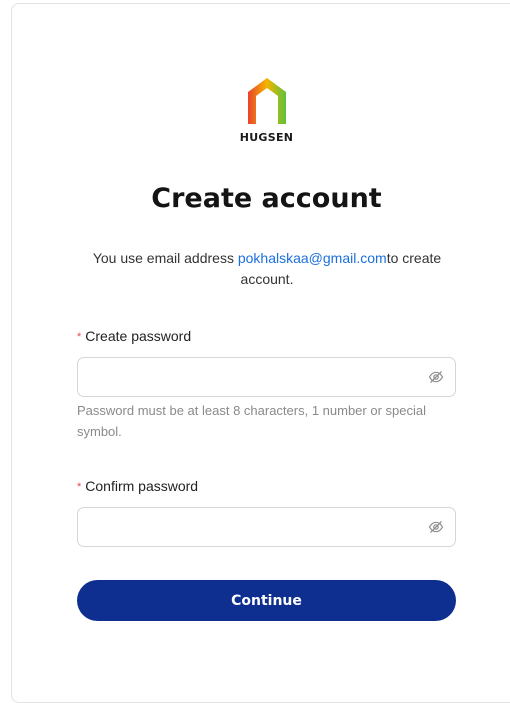 The image size is (510, 703). What do you see at coordinates (138, 336) in the screenshot?
I see `create-password-label-text: Create password` at bounding box center [138, 336].